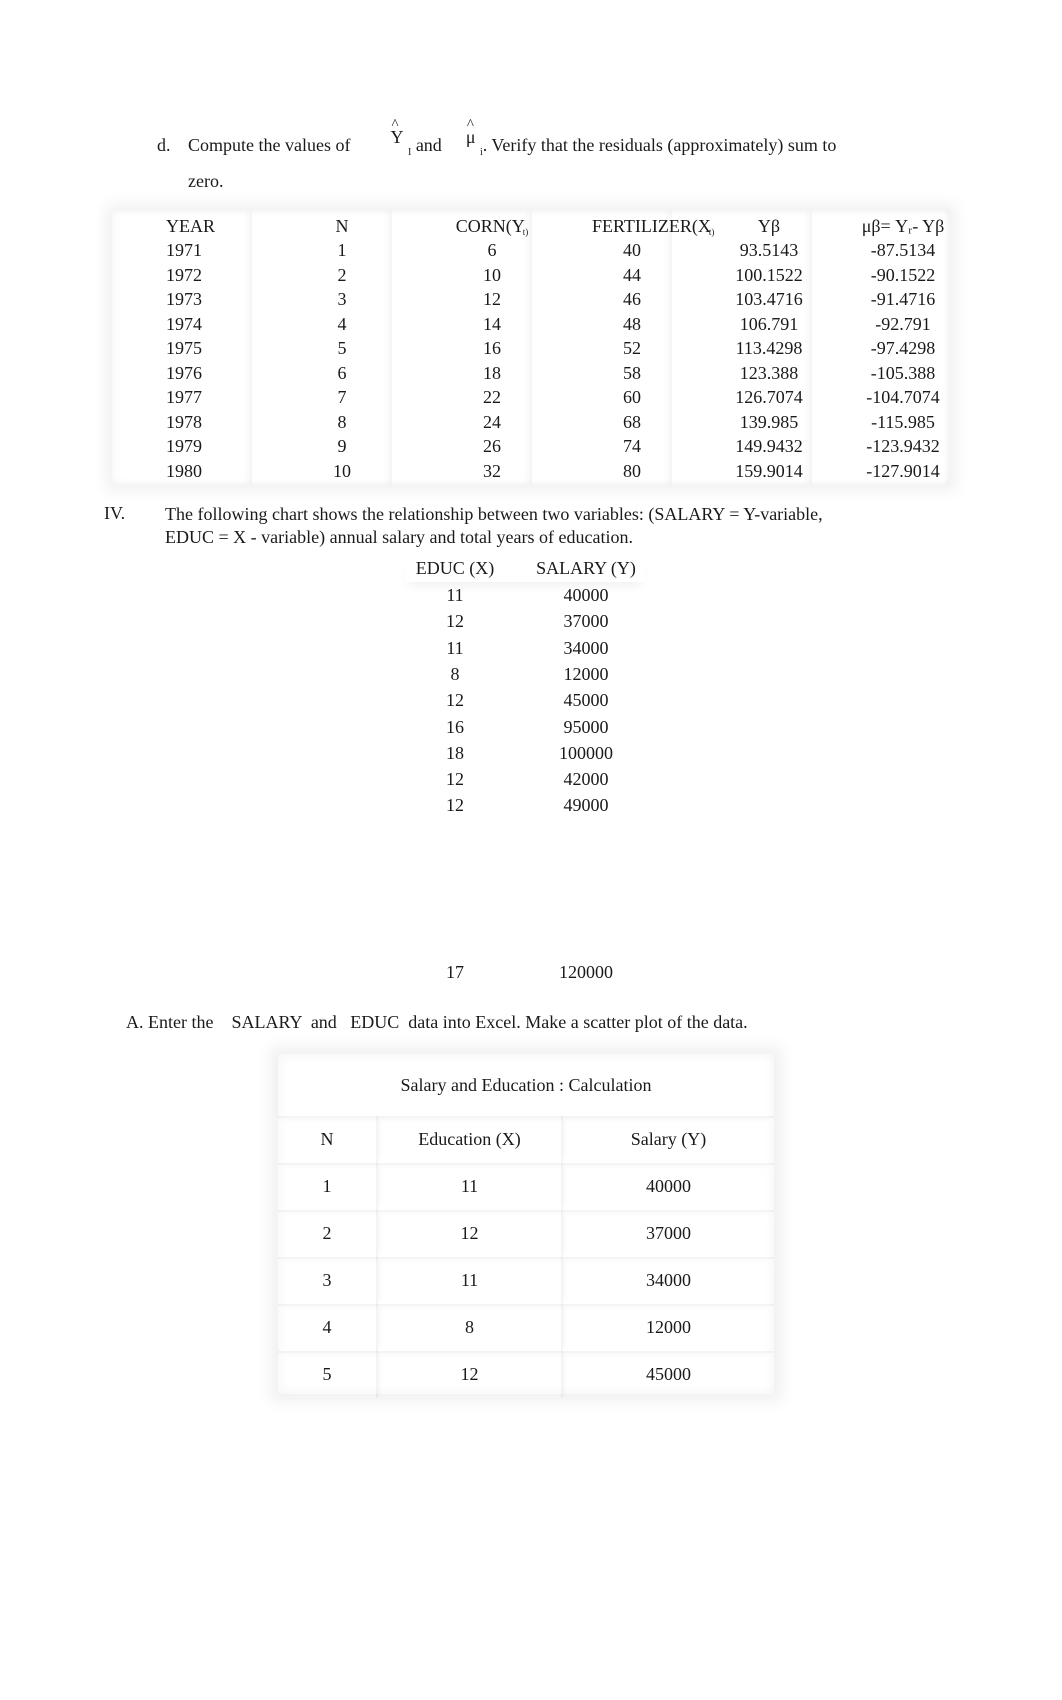 The height and width of the screenshot is (1700, 1062). Describe the element at coordinates (531, 275) in the screenshot. I see `table-row: 1972 2 10 44 100.1522 -90.1522` at that location.